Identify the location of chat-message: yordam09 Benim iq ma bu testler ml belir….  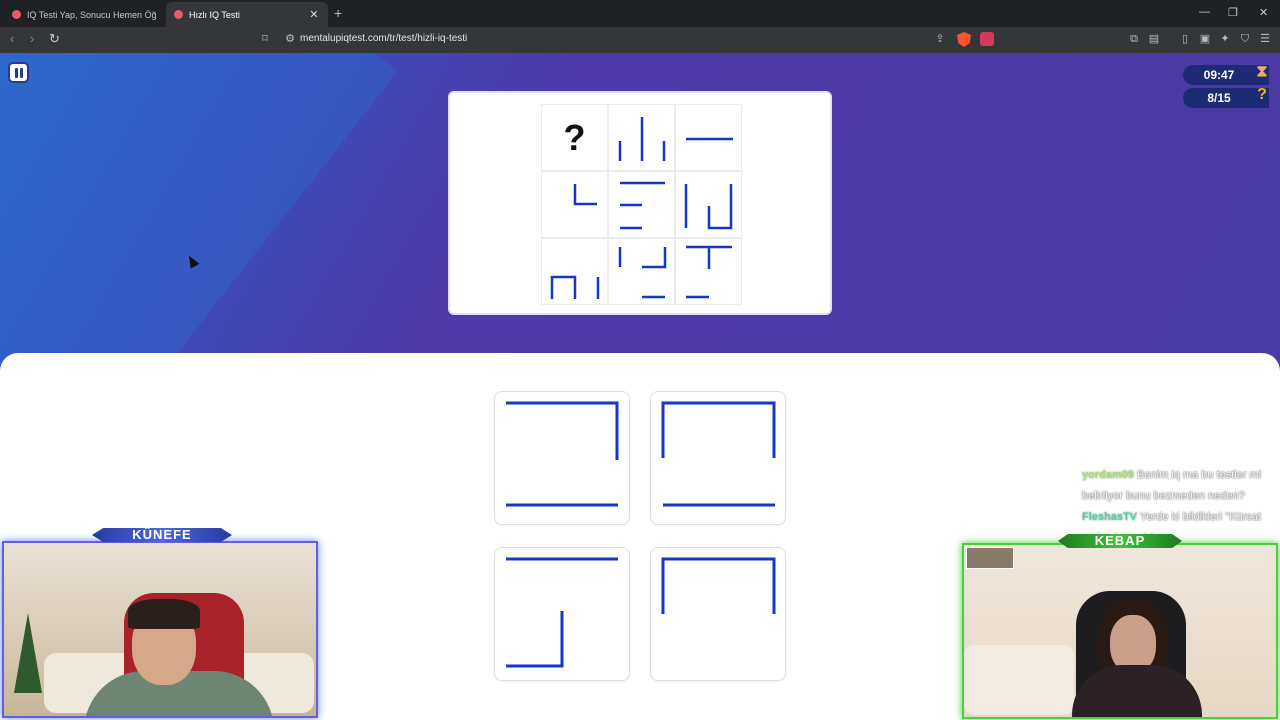
(1177, 486).